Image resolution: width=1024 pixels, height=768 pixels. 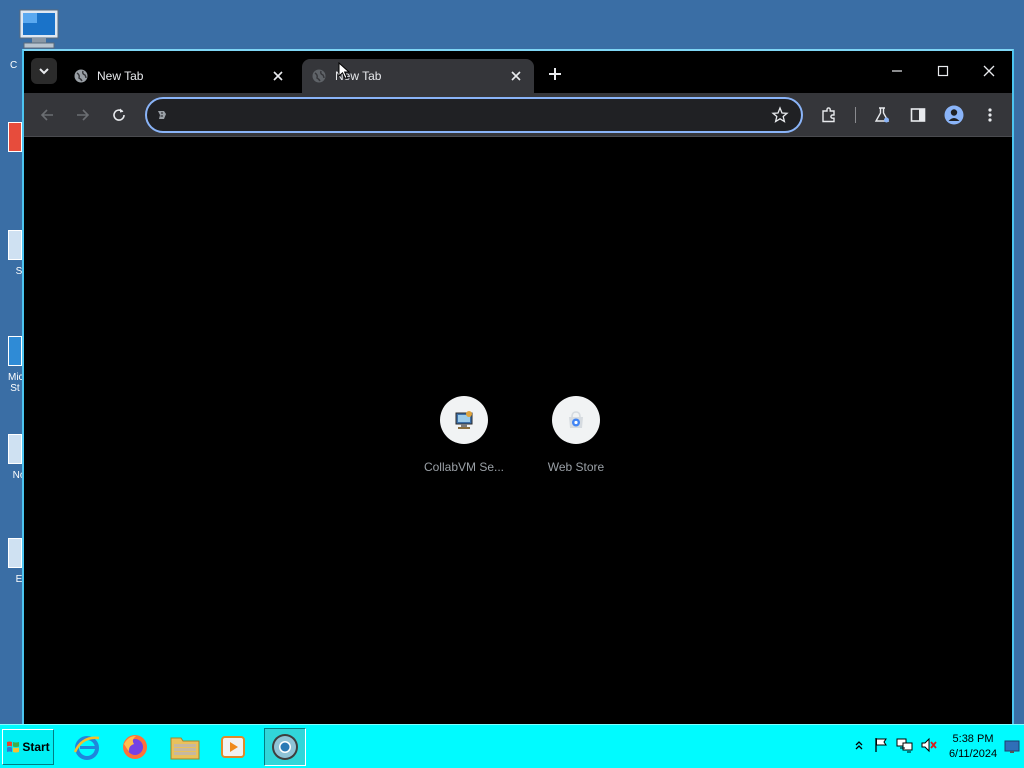 I want to click on windows-logo-icon, so click(x=13, y=747).